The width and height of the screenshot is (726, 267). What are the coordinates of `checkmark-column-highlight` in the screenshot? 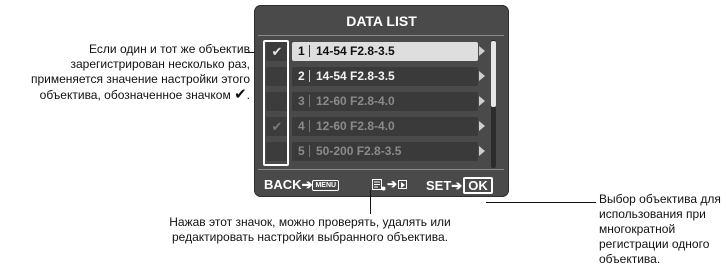 It's located at (276, 103).